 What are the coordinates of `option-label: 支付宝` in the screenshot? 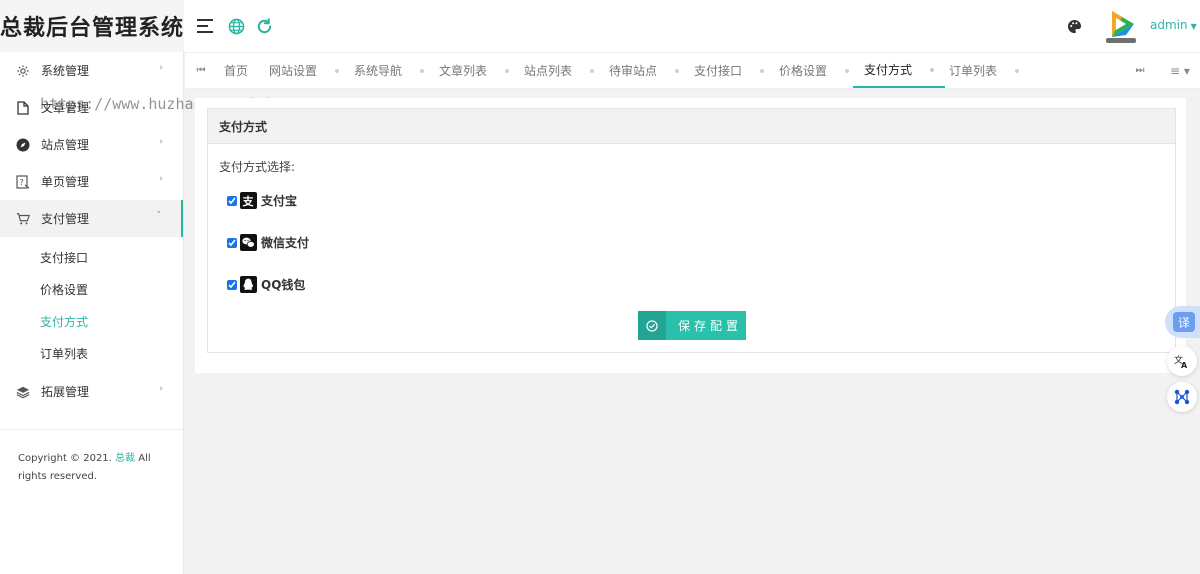 It's located at (279, 200).